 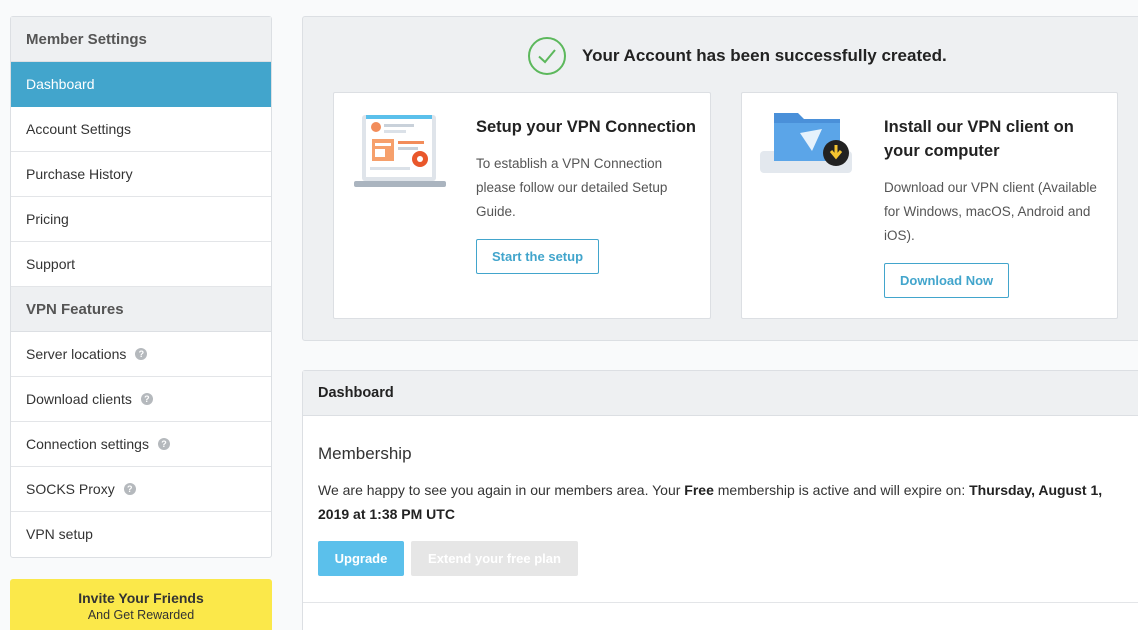 I want to click on sidebar-item-label: Support, so click(x=51, y=263).